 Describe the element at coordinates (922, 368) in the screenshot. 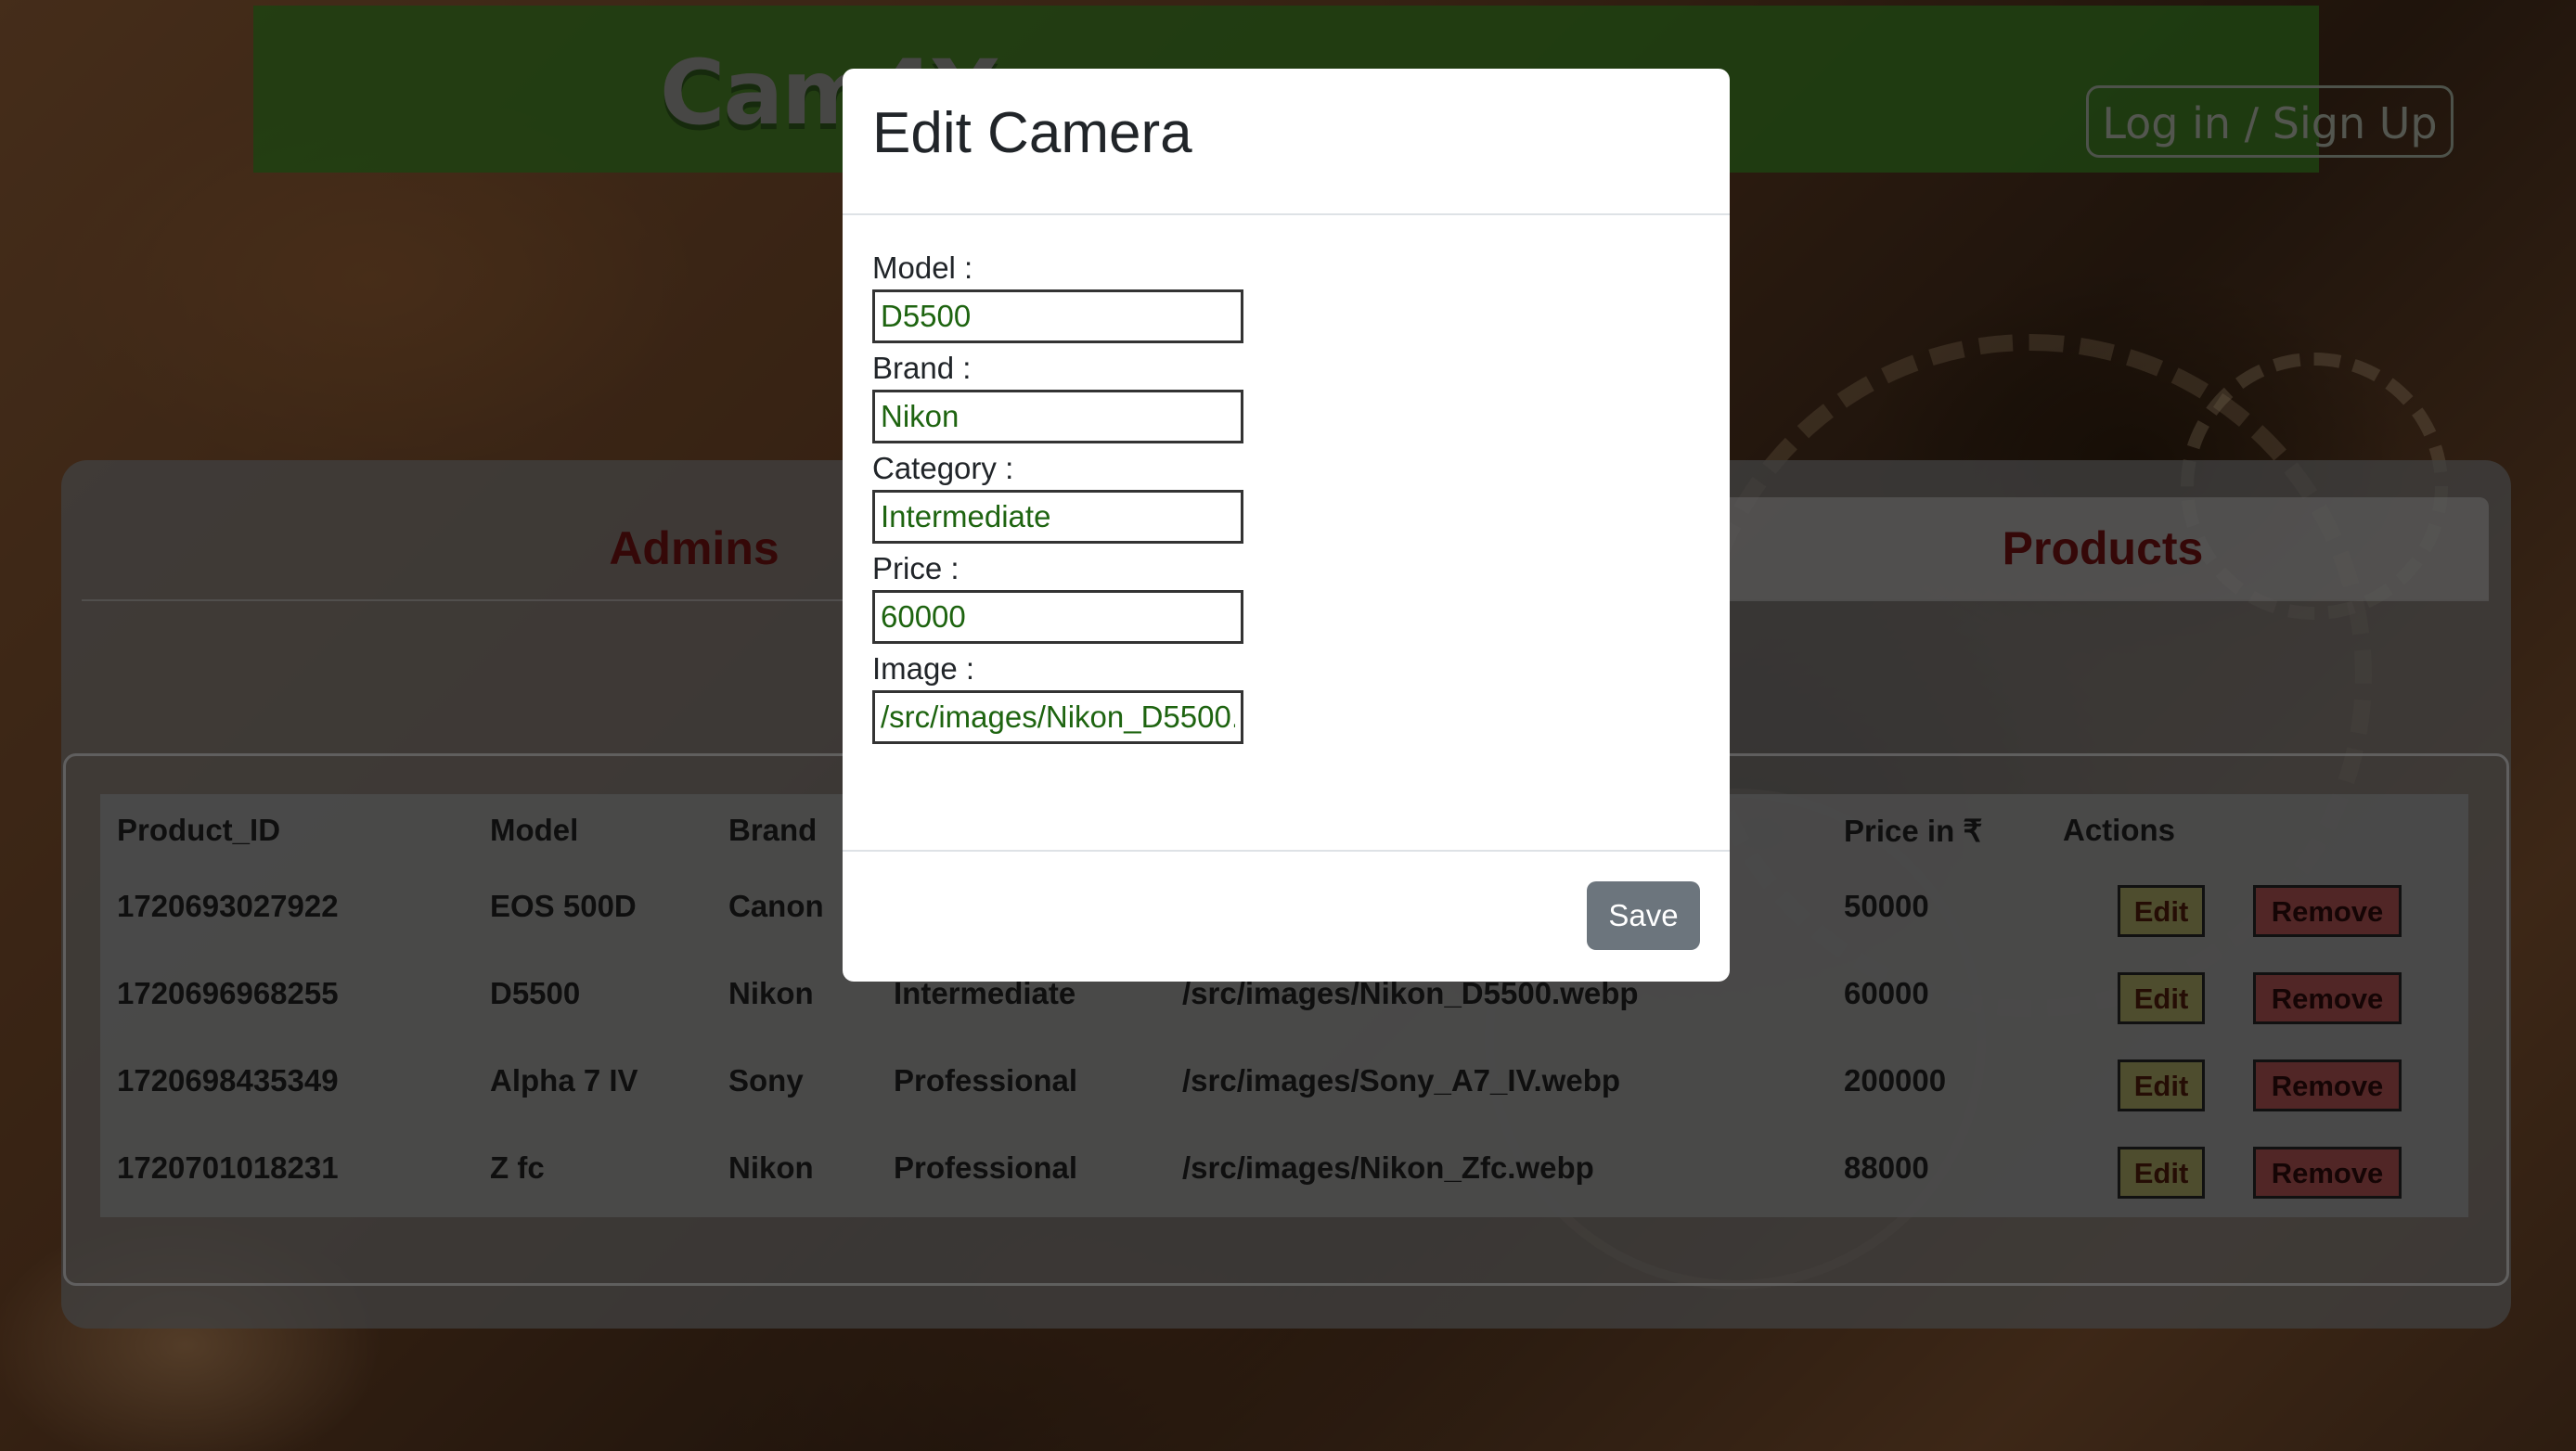

I see `brand-label: Brand :` at that location.